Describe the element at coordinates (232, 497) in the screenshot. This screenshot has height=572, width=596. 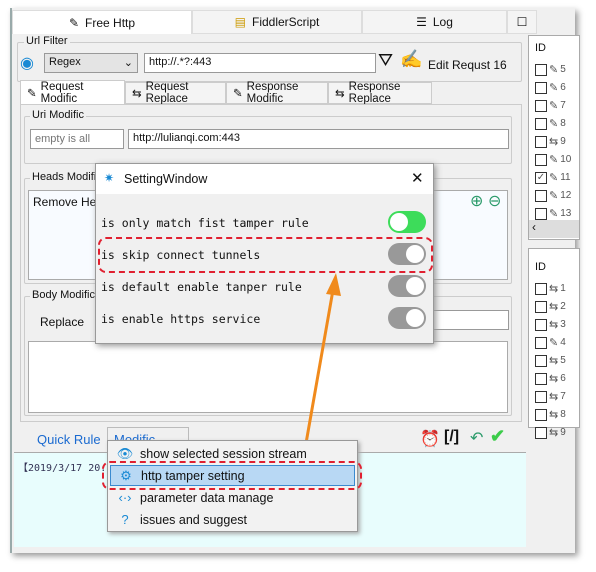
I see `menu-item: ‹·› parameter data manage` at that location.